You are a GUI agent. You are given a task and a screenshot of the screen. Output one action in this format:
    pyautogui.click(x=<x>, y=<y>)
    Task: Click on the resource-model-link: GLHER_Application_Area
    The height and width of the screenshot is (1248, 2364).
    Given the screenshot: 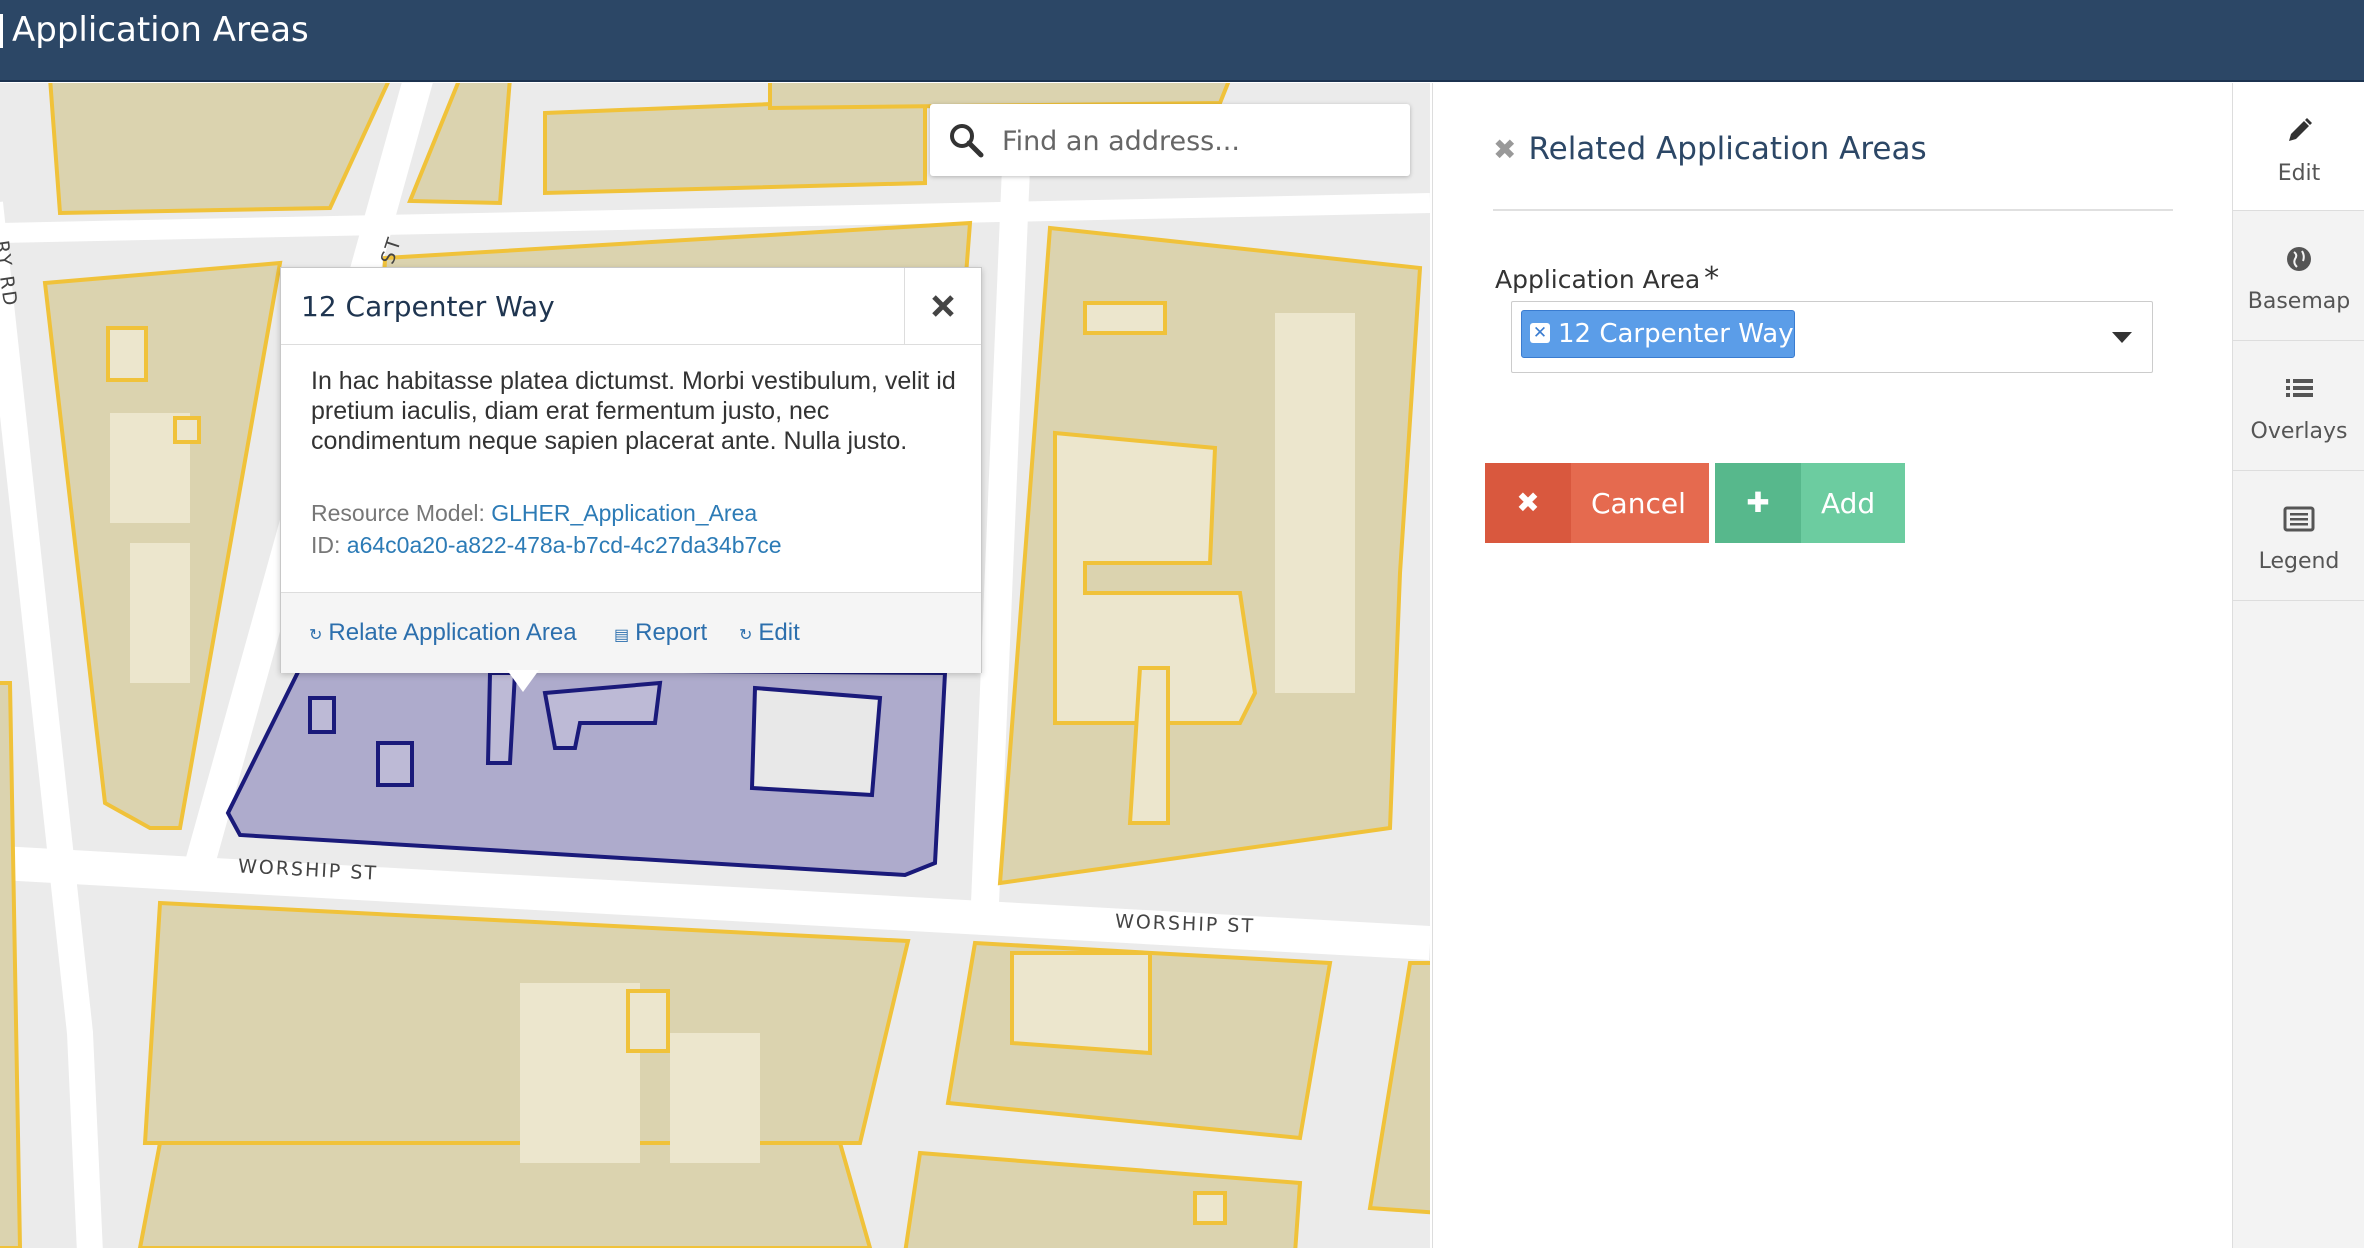 What is the action you would take?
    pyautogui.click(x=624, y=513)
    